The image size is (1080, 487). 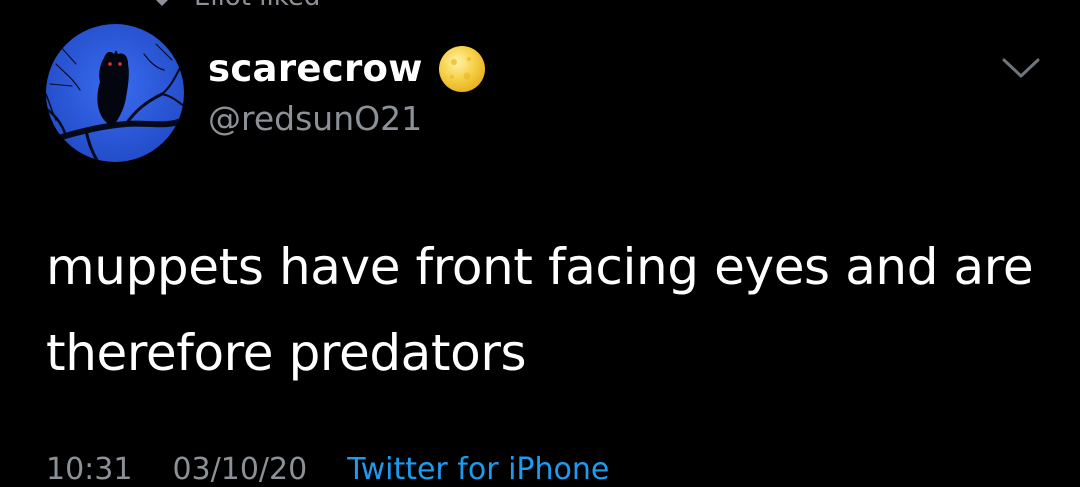 What do you see at coordinates (1021, 68) in the screenshot?
I see `chevron-down-icon` at bounding box center [1021, 68].